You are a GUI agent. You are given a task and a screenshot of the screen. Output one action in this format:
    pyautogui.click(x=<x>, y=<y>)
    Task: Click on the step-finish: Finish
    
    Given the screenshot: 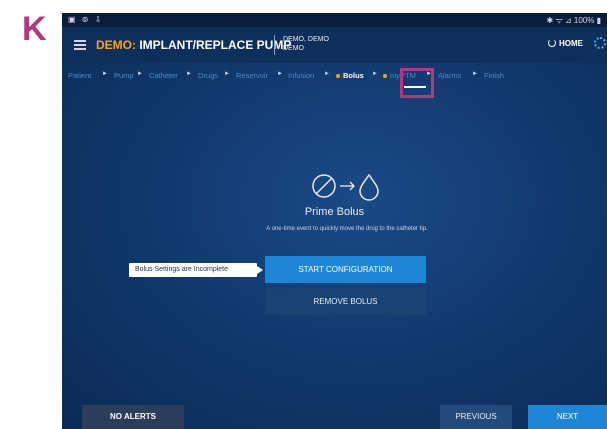 What is the action you would take?
    pyautogui.click(x=494, y=75)
    